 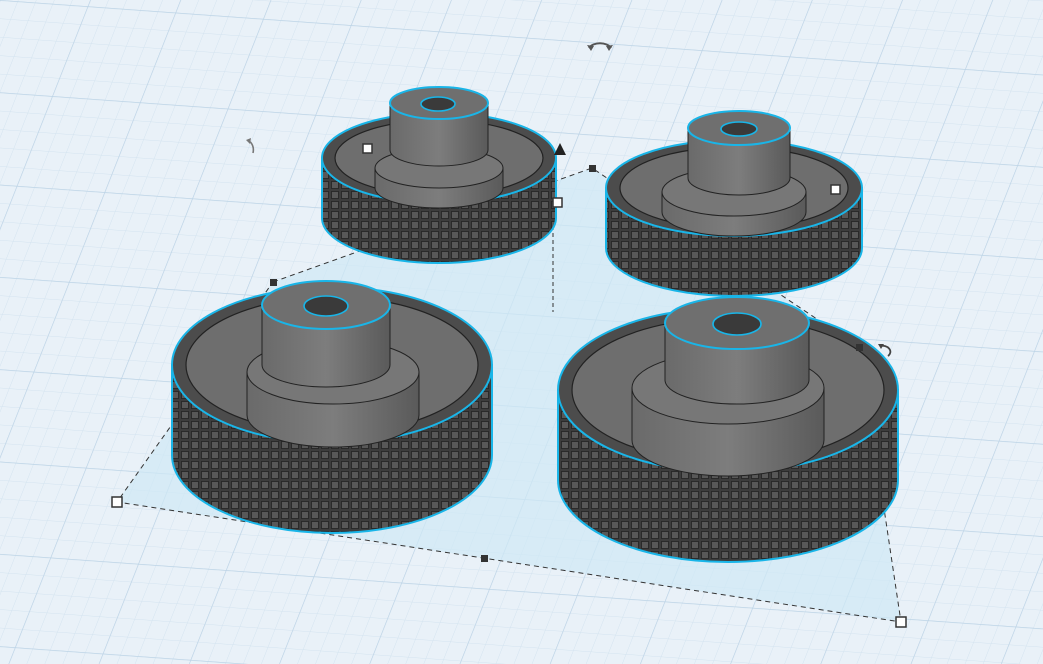 What do you see at coordinates (273, 282) in the screenshot?
I see `edge-handle-left` at bounding box center [273, 282].